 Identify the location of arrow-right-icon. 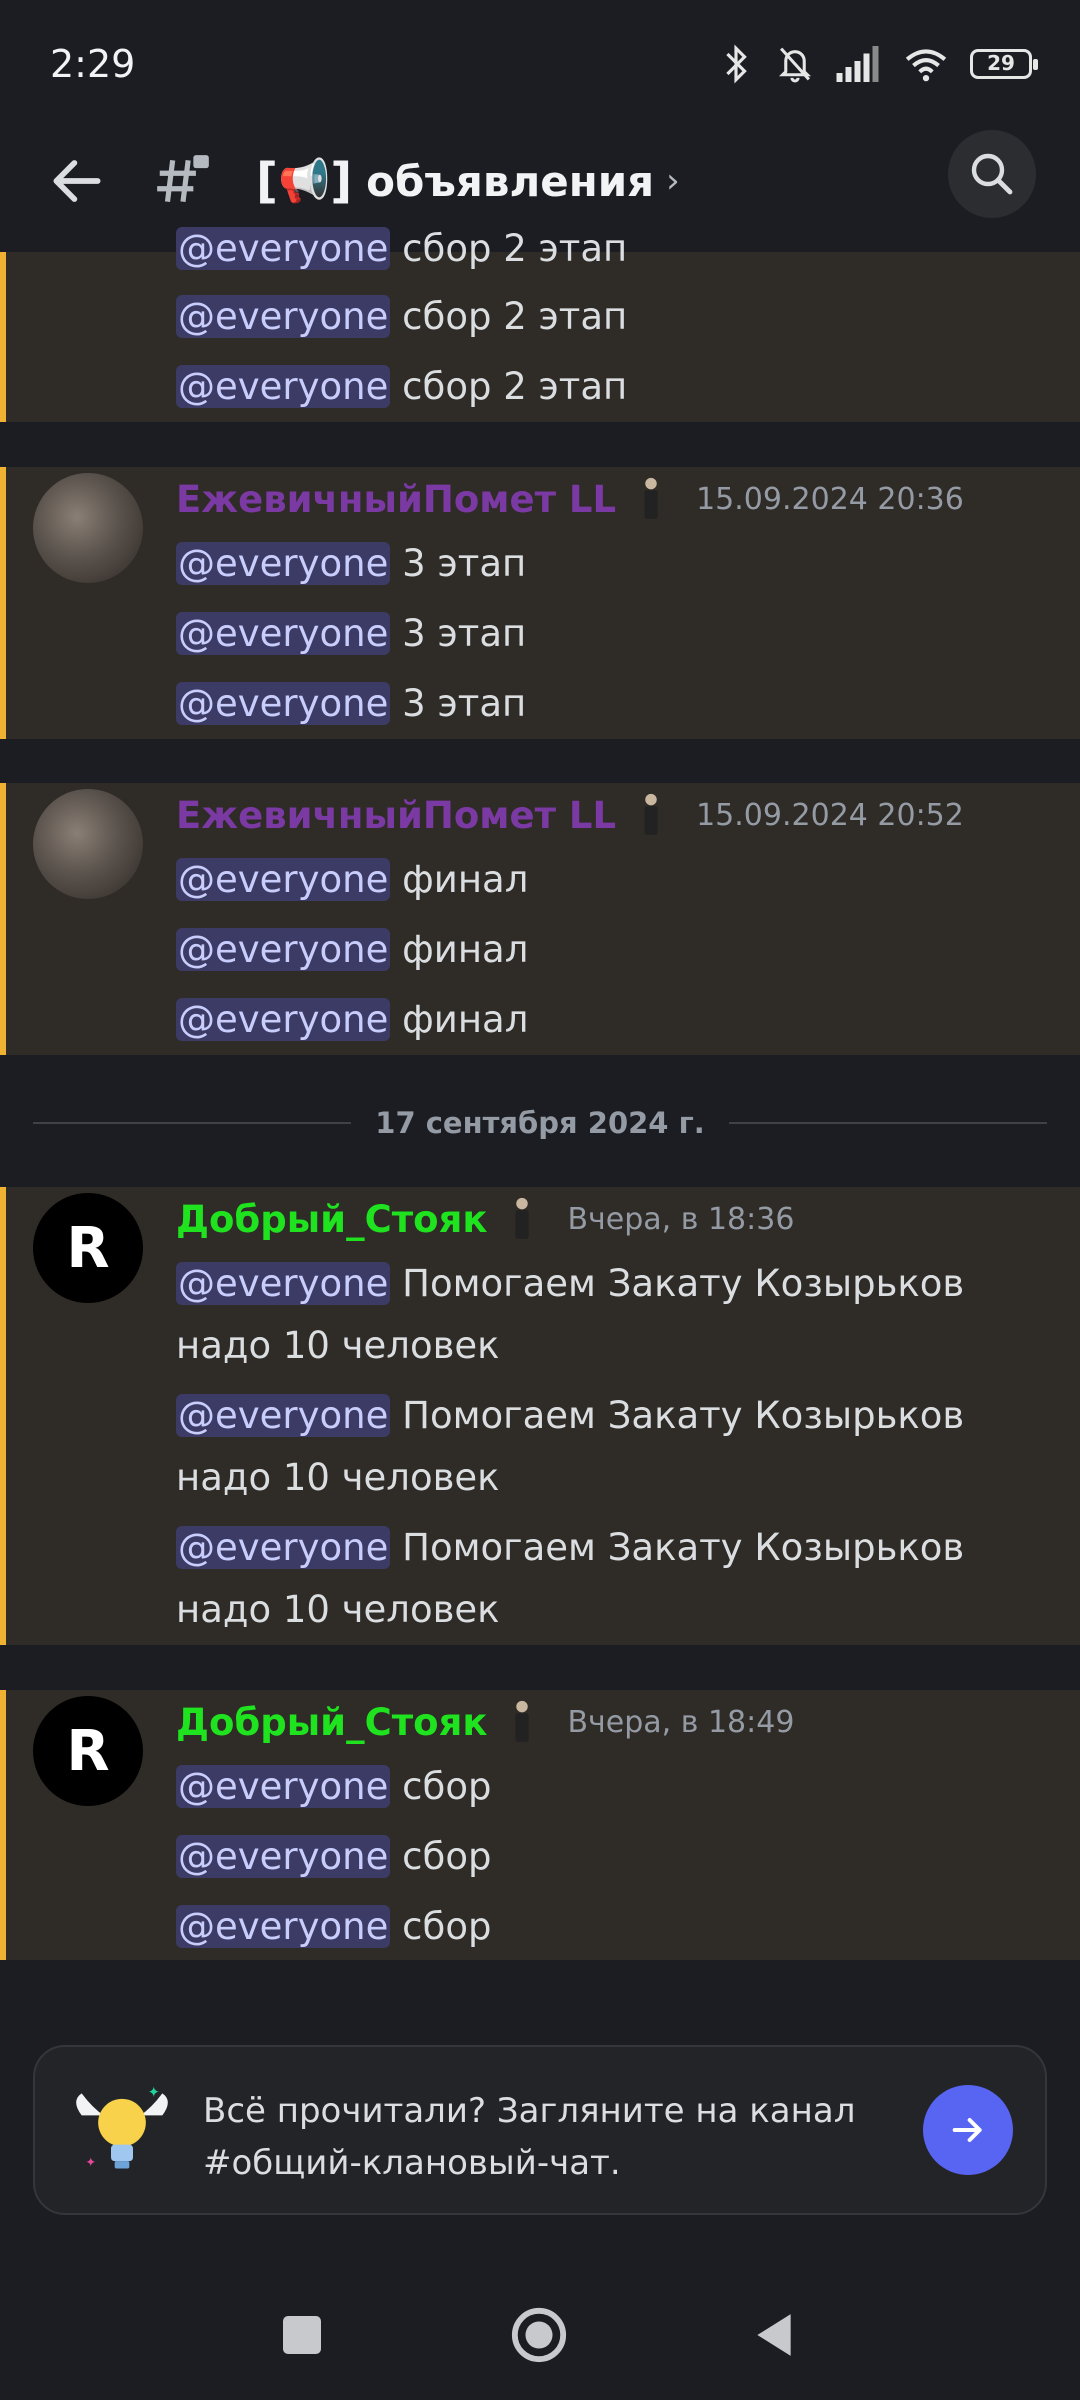
(967, 2130).